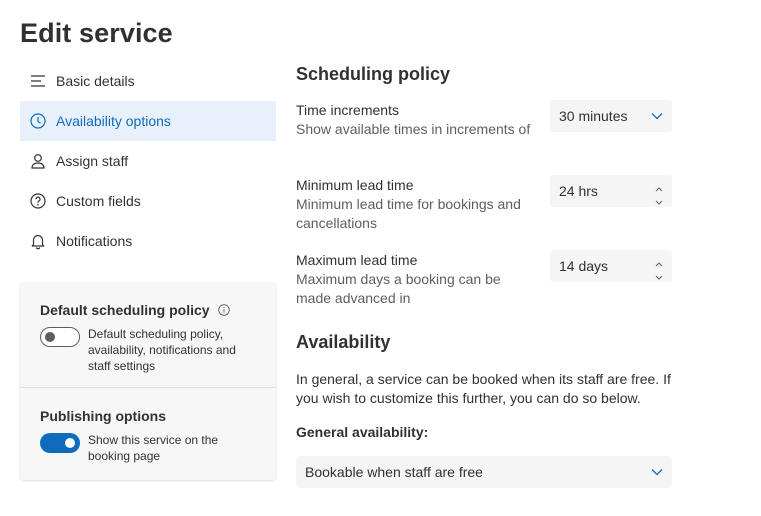 The image size is (761, 516). I want to click on max-lead-spinbutton: 14 days, so click(611, 266).